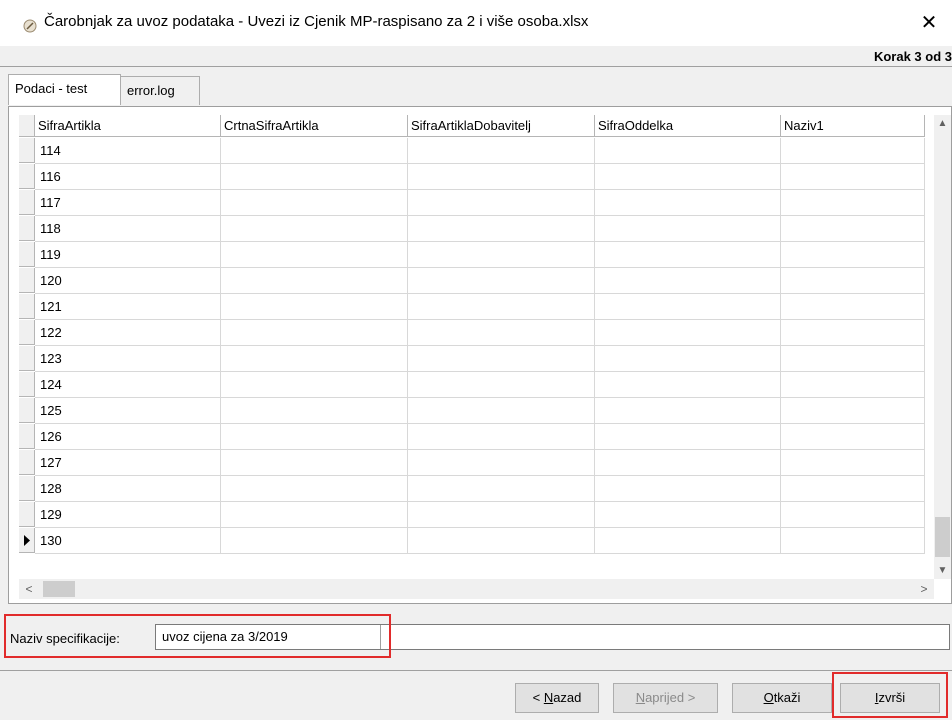 This screenshot has width=952, height=720. What do you see at coordinates (552, 637) in the screenshot?
I see `spec-name-input: uvoz cijena za 3/2019` at bounding box center [552, 637].